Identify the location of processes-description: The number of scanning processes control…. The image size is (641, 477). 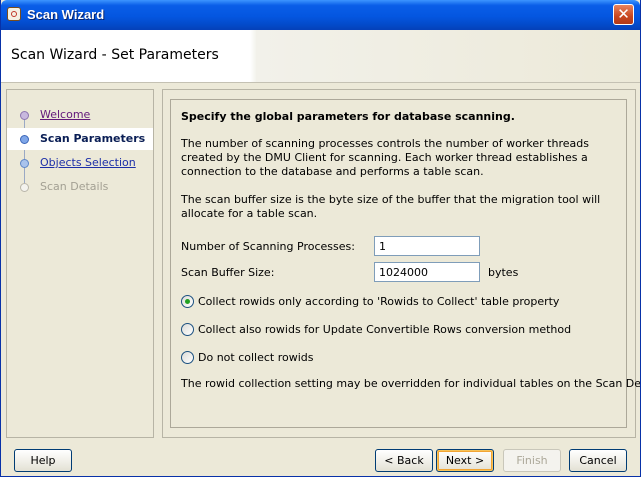
(385, 157).